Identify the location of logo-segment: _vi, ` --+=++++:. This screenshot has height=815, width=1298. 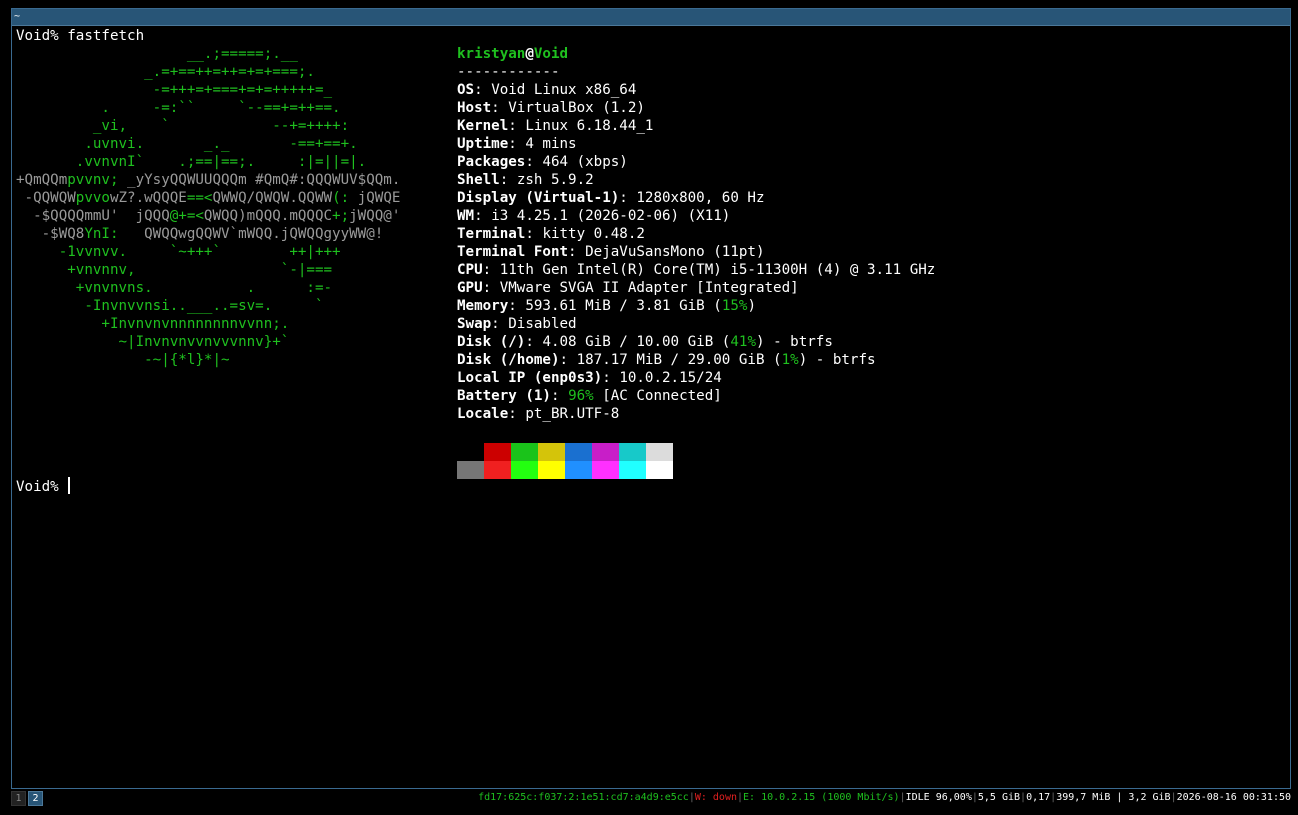
(183, 126).